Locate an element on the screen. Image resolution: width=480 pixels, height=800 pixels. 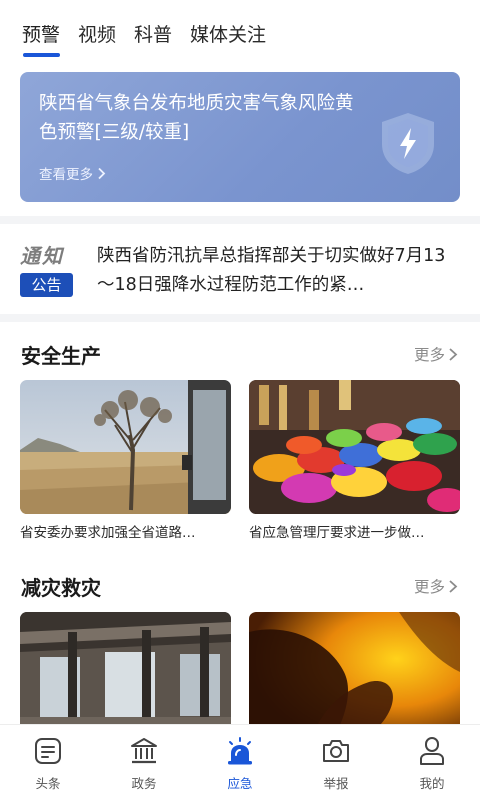
notice-tag: 公告 is located at coordinates (46, 285).